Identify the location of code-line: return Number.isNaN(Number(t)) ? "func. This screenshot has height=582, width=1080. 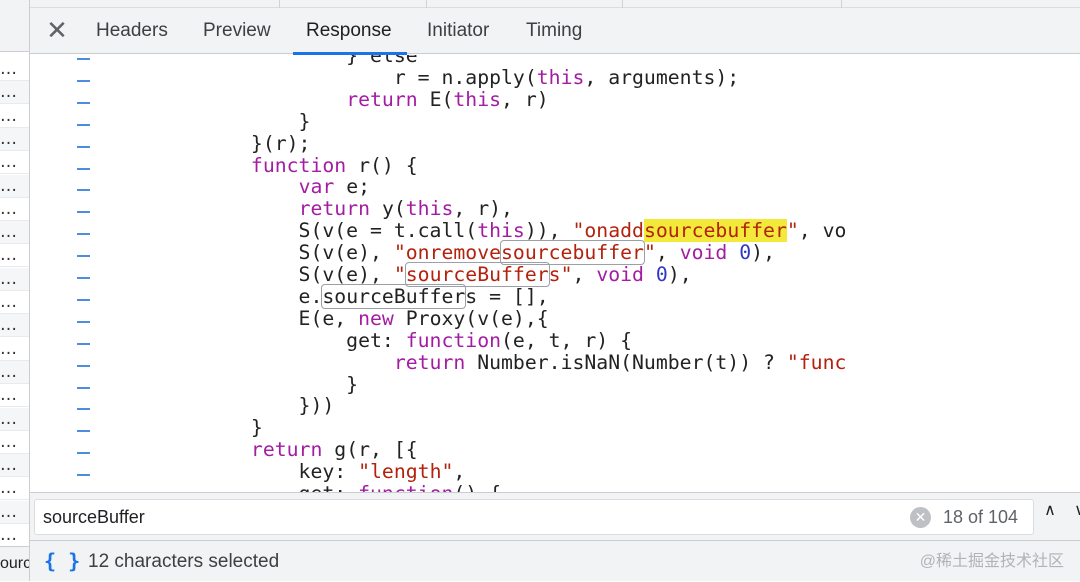
(620, 362).